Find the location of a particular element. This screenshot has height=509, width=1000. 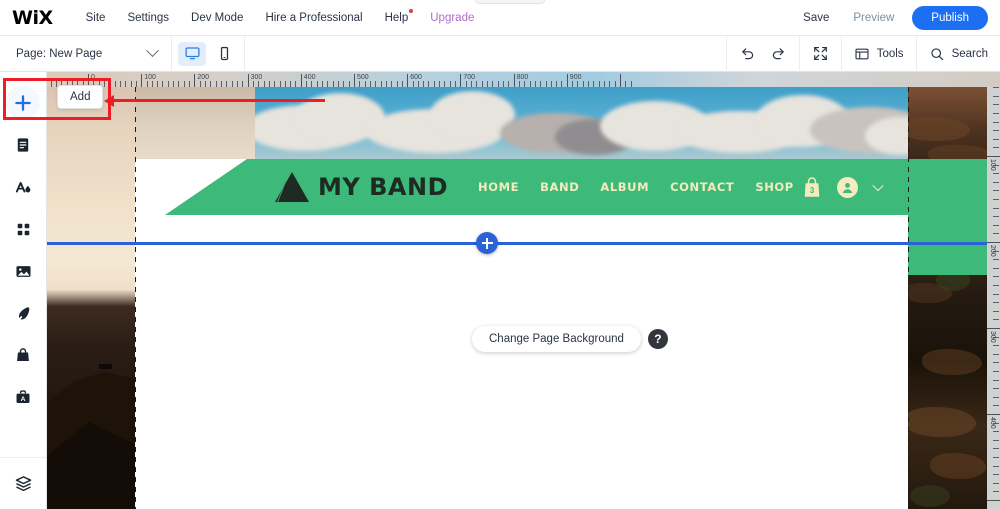

undo-icon is located at coordinates (747, 53).